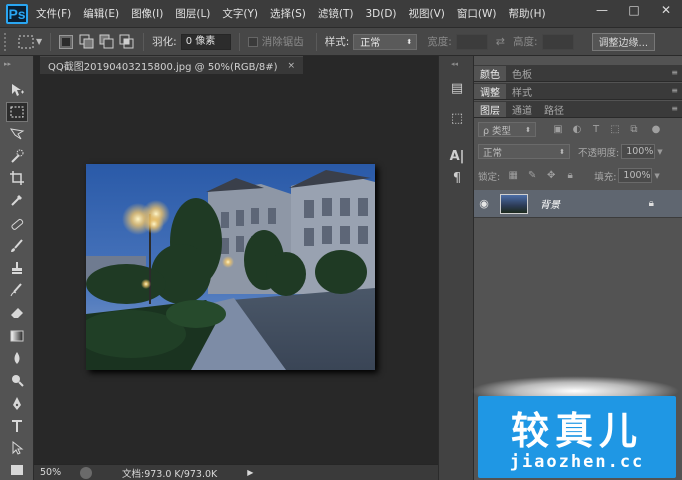  Describe the element at coordinates (656, 130) in the screenshot. I see `filter-toggle-icon: ●` at that location.